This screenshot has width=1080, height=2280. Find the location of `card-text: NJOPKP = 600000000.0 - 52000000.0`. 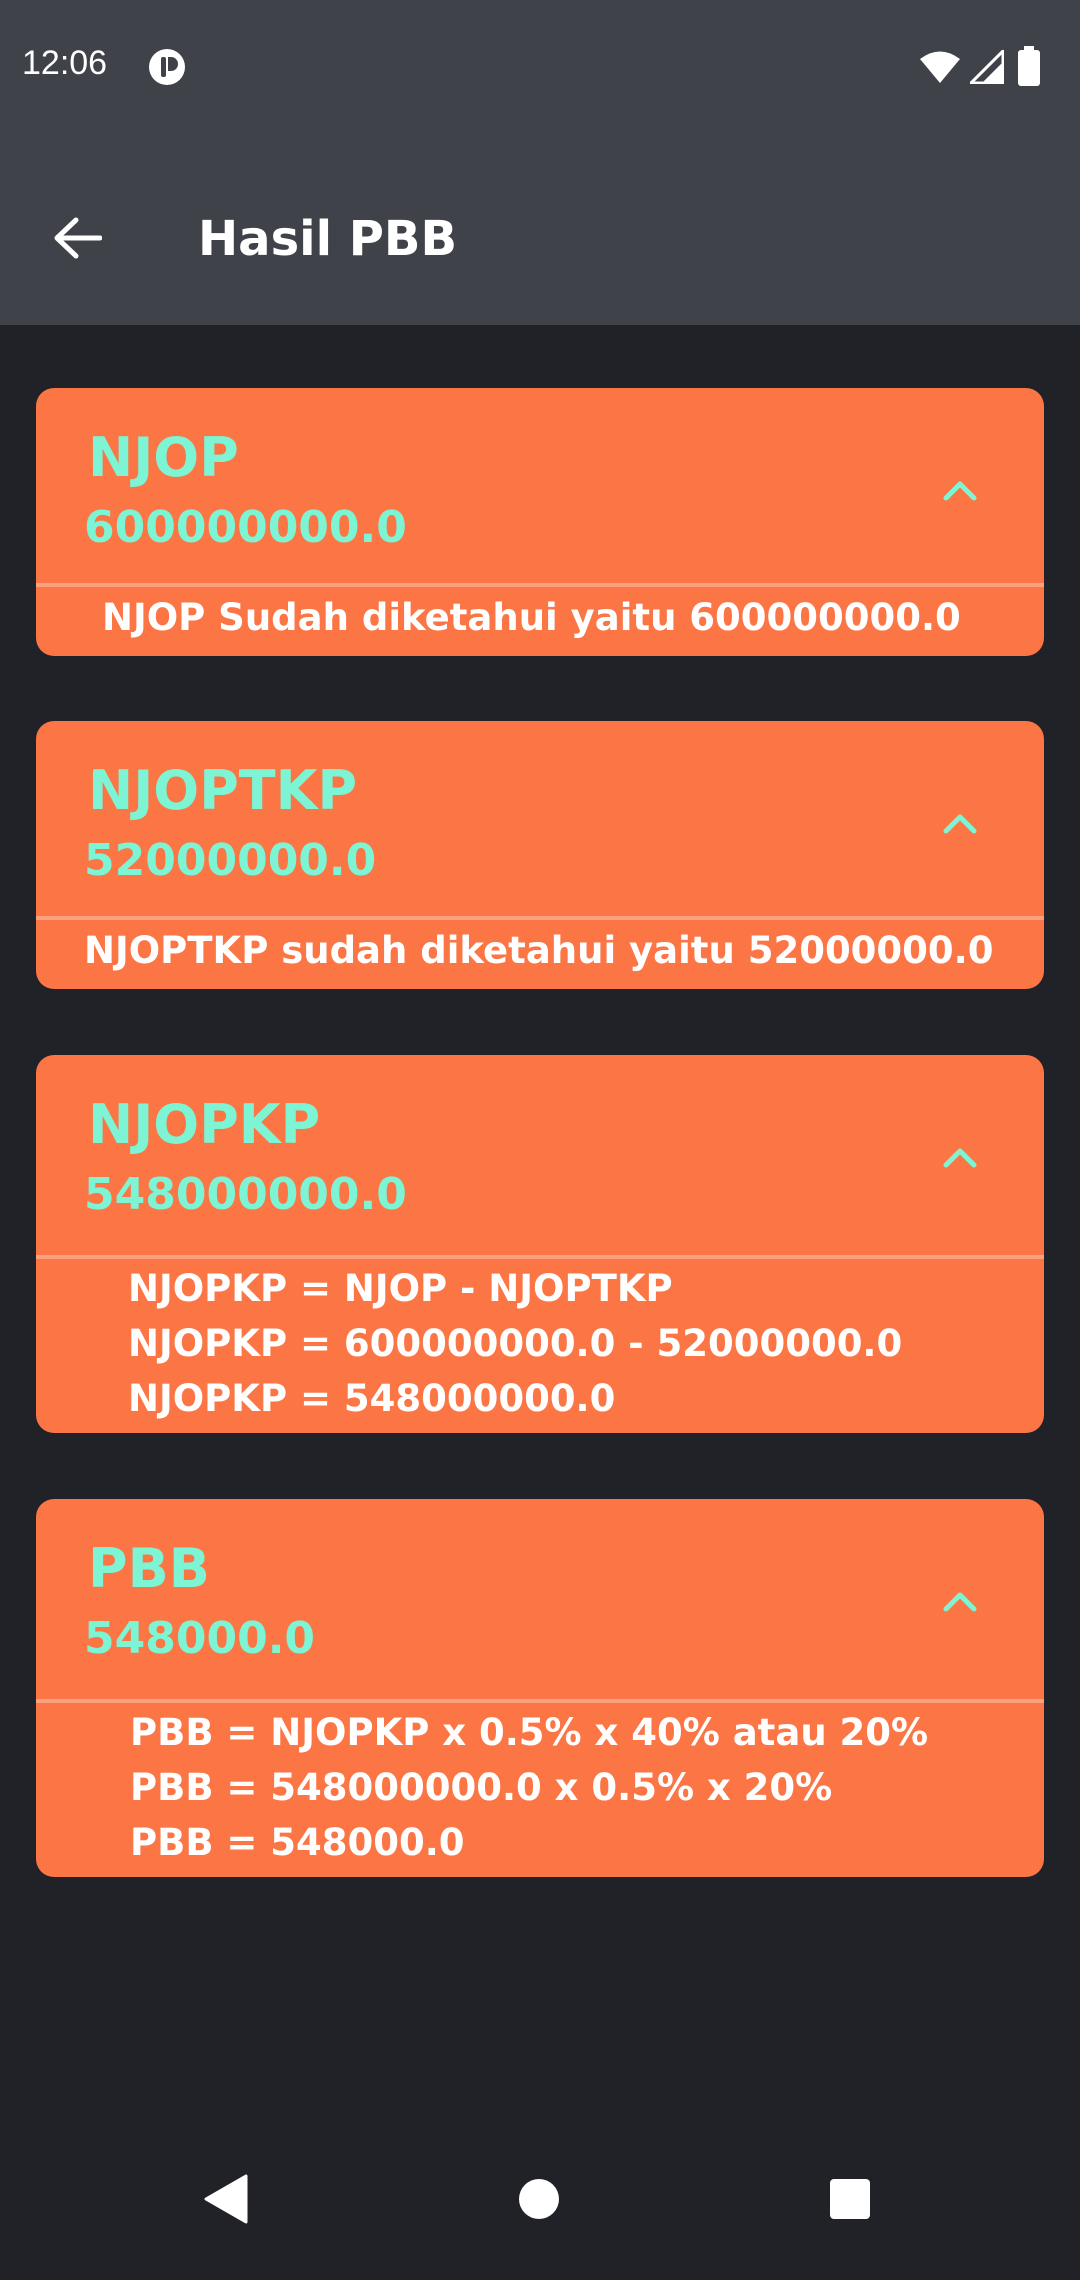

card-text: NJOPKP = 600000000.0 - 52000000.0 is located at coordinates (515, 1343).